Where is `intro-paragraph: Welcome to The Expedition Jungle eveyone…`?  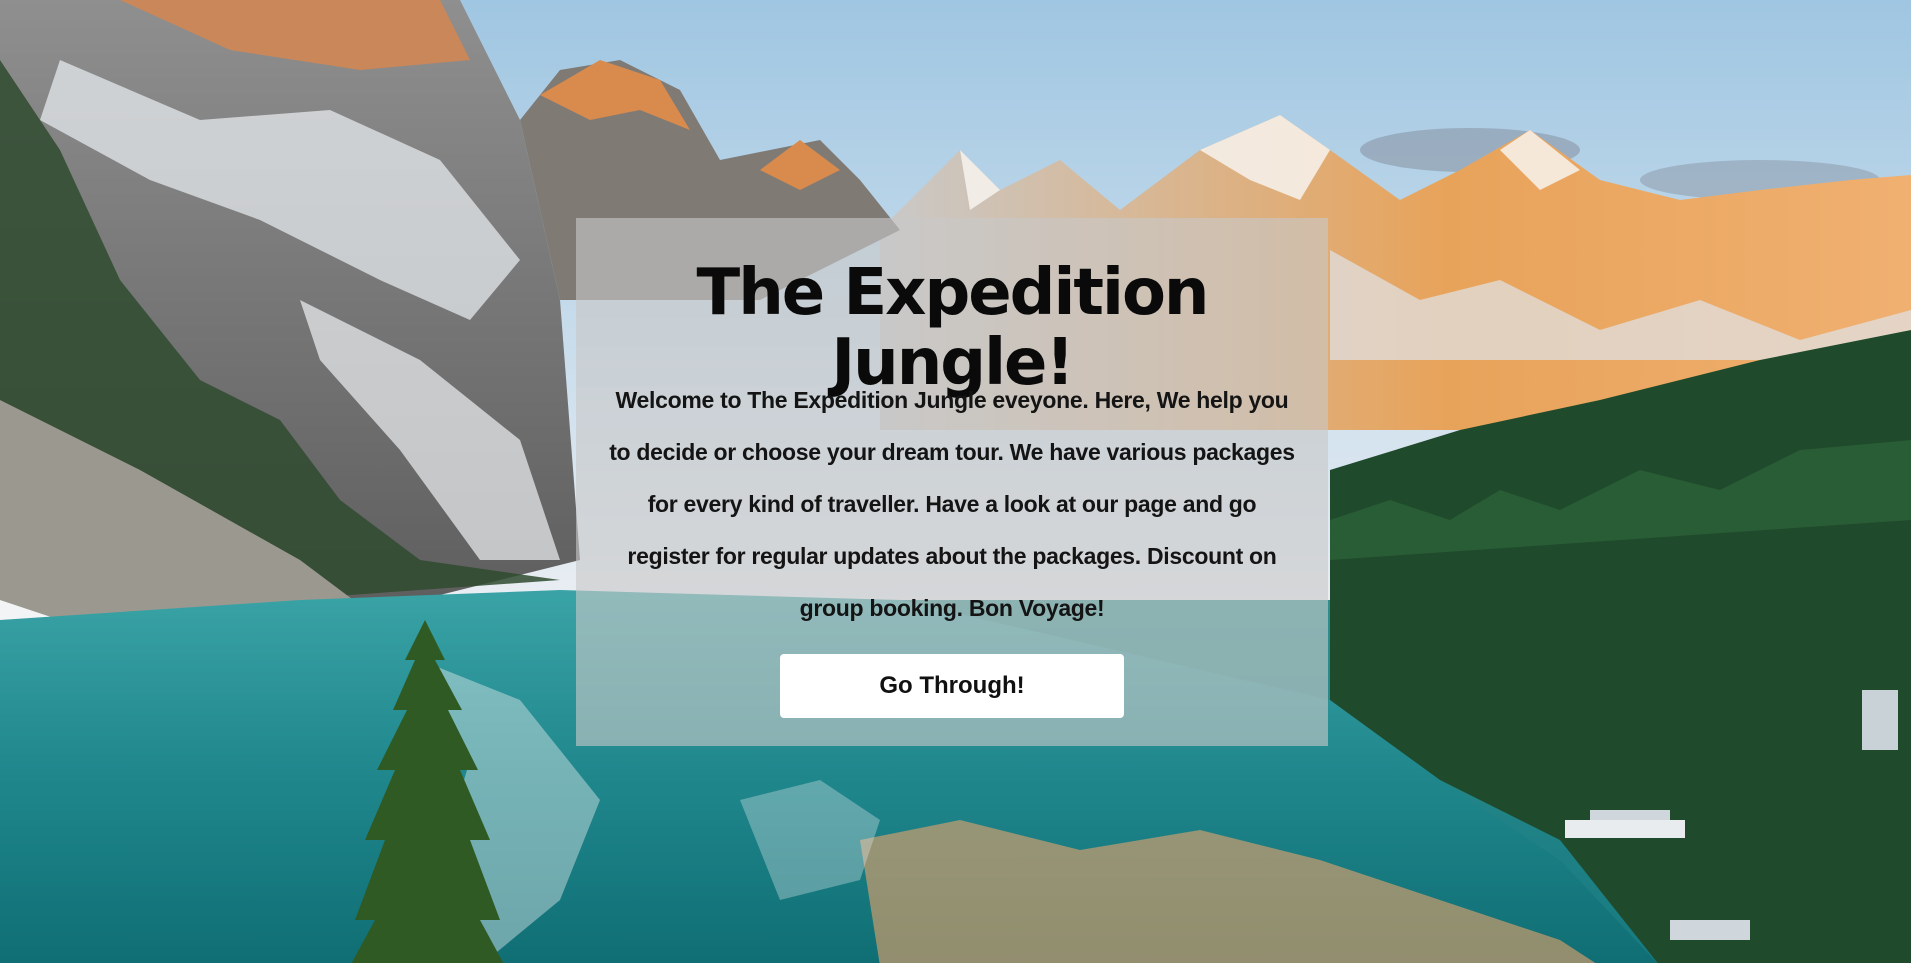
intro-paragraph: Welcome to The Expedition Jungle eveyone… is located at coordinates (952, 504).